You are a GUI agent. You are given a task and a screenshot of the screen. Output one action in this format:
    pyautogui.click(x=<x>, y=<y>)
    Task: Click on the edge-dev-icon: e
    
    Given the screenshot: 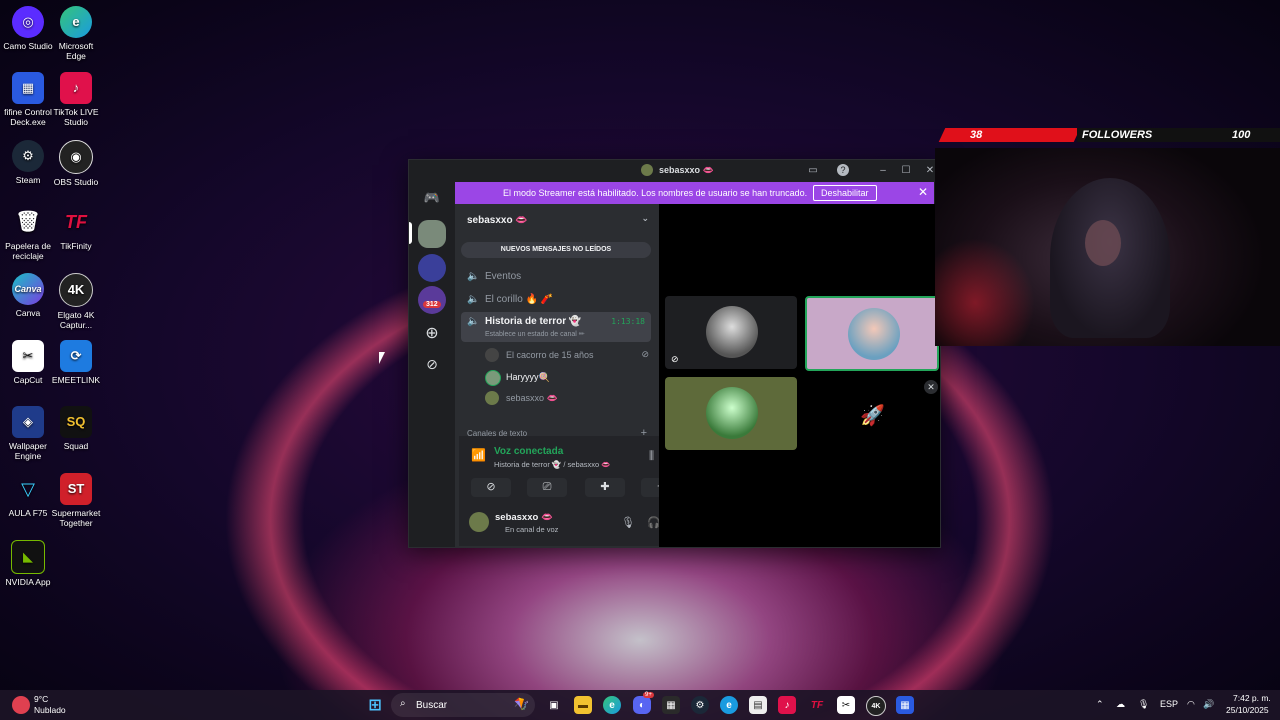 What is the action you would take?
    pyautogui.click(x=729, y=705)
    